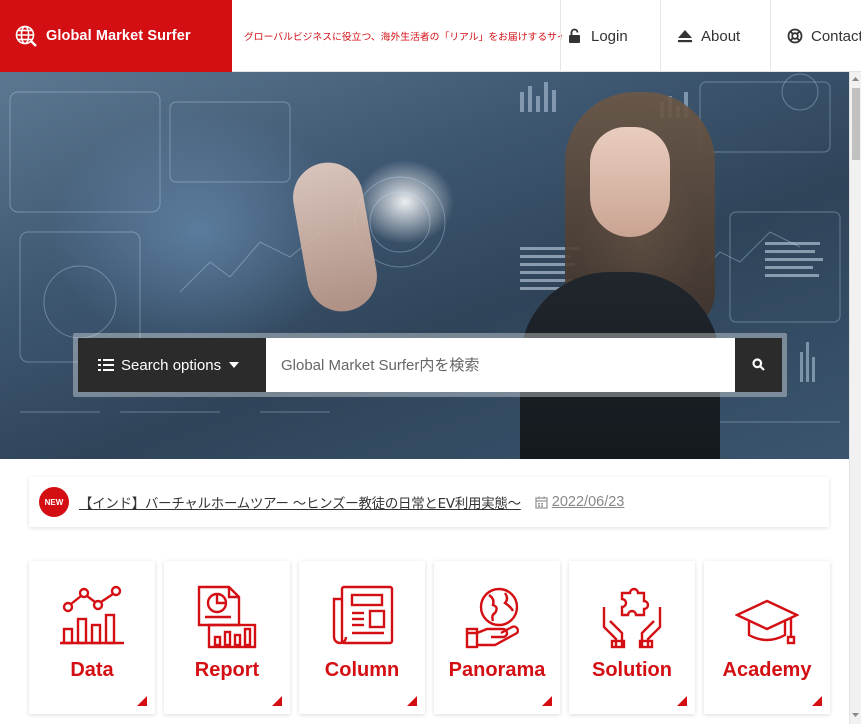 This screenshot has width=861, height=724. Describe the element at coordinates (721, 36) in the screenshot. I see `nav-about-label: About` at that location.